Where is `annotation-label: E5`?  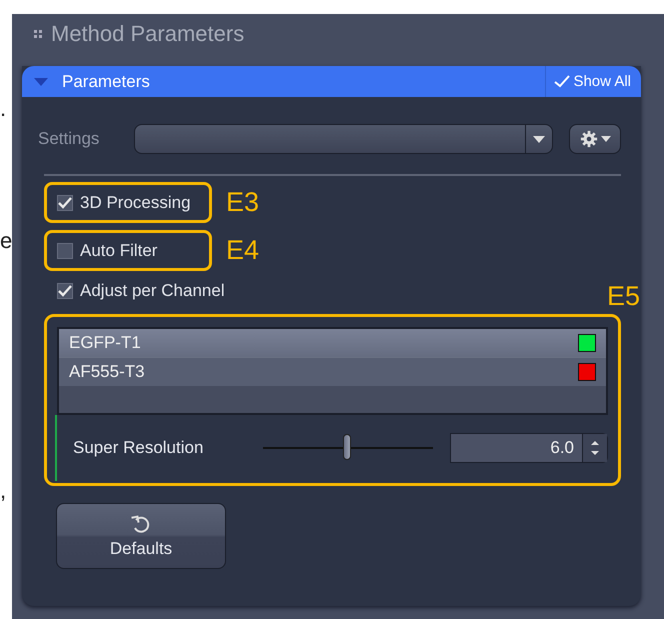
annotation-label: E5 is located at coordinates (623, 296).